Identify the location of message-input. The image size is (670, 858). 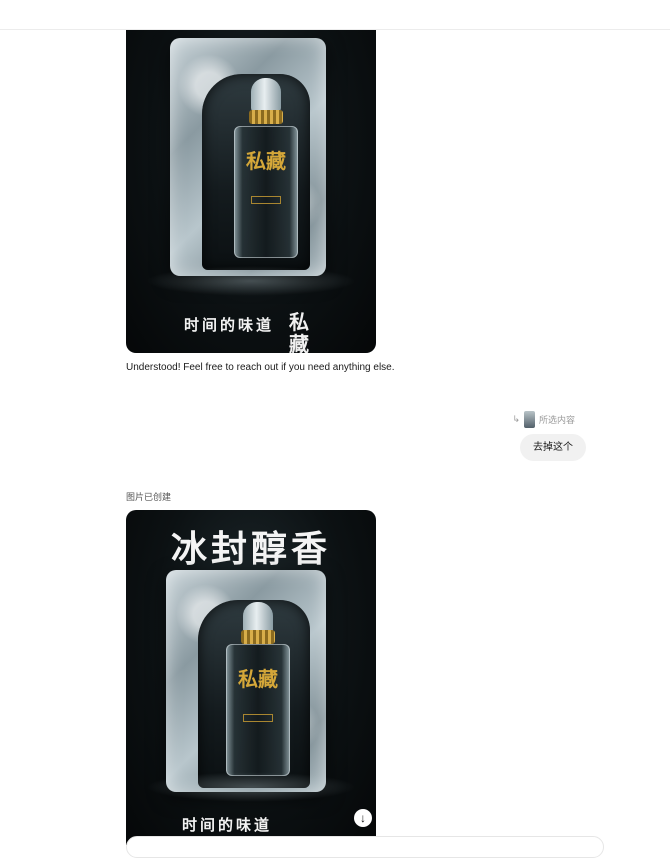
(365, 847).